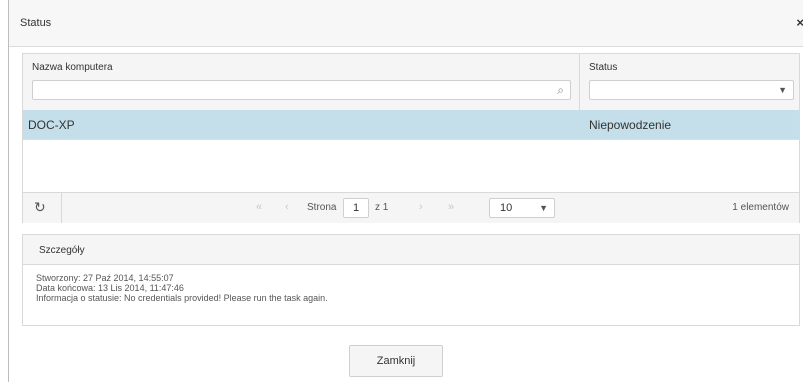 The height and width of the screenshot is (382, 803). What do you see at coordinates (40, 207) in the screenshot?
I see `refresh-icon: ↻` at bounding box center [40, 207].